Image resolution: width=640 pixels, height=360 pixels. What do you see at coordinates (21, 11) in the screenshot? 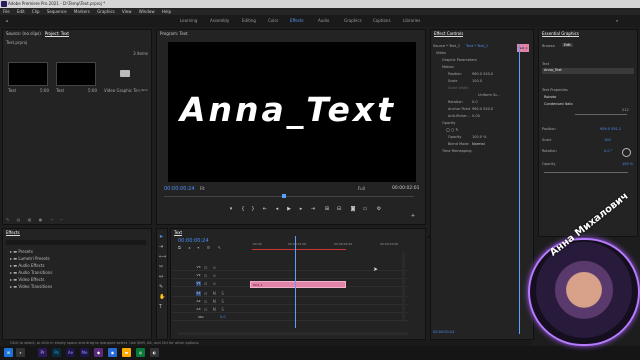
I see `menu-edit: Edit` at bounding box center [21, 11].